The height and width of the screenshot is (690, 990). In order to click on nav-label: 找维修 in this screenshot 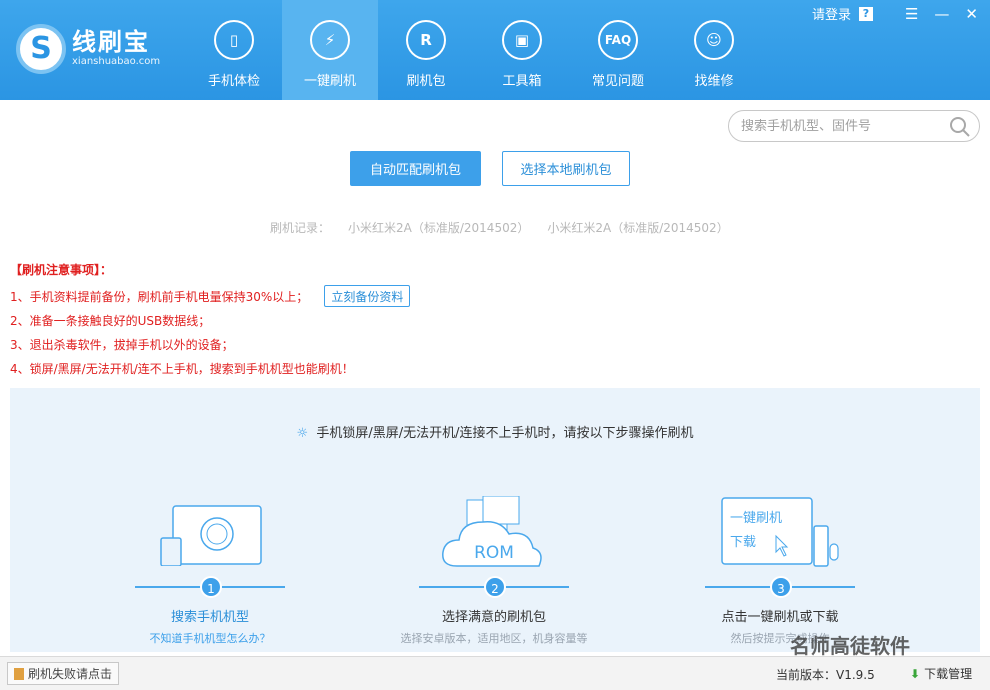, I will do `click(714, 81)`.